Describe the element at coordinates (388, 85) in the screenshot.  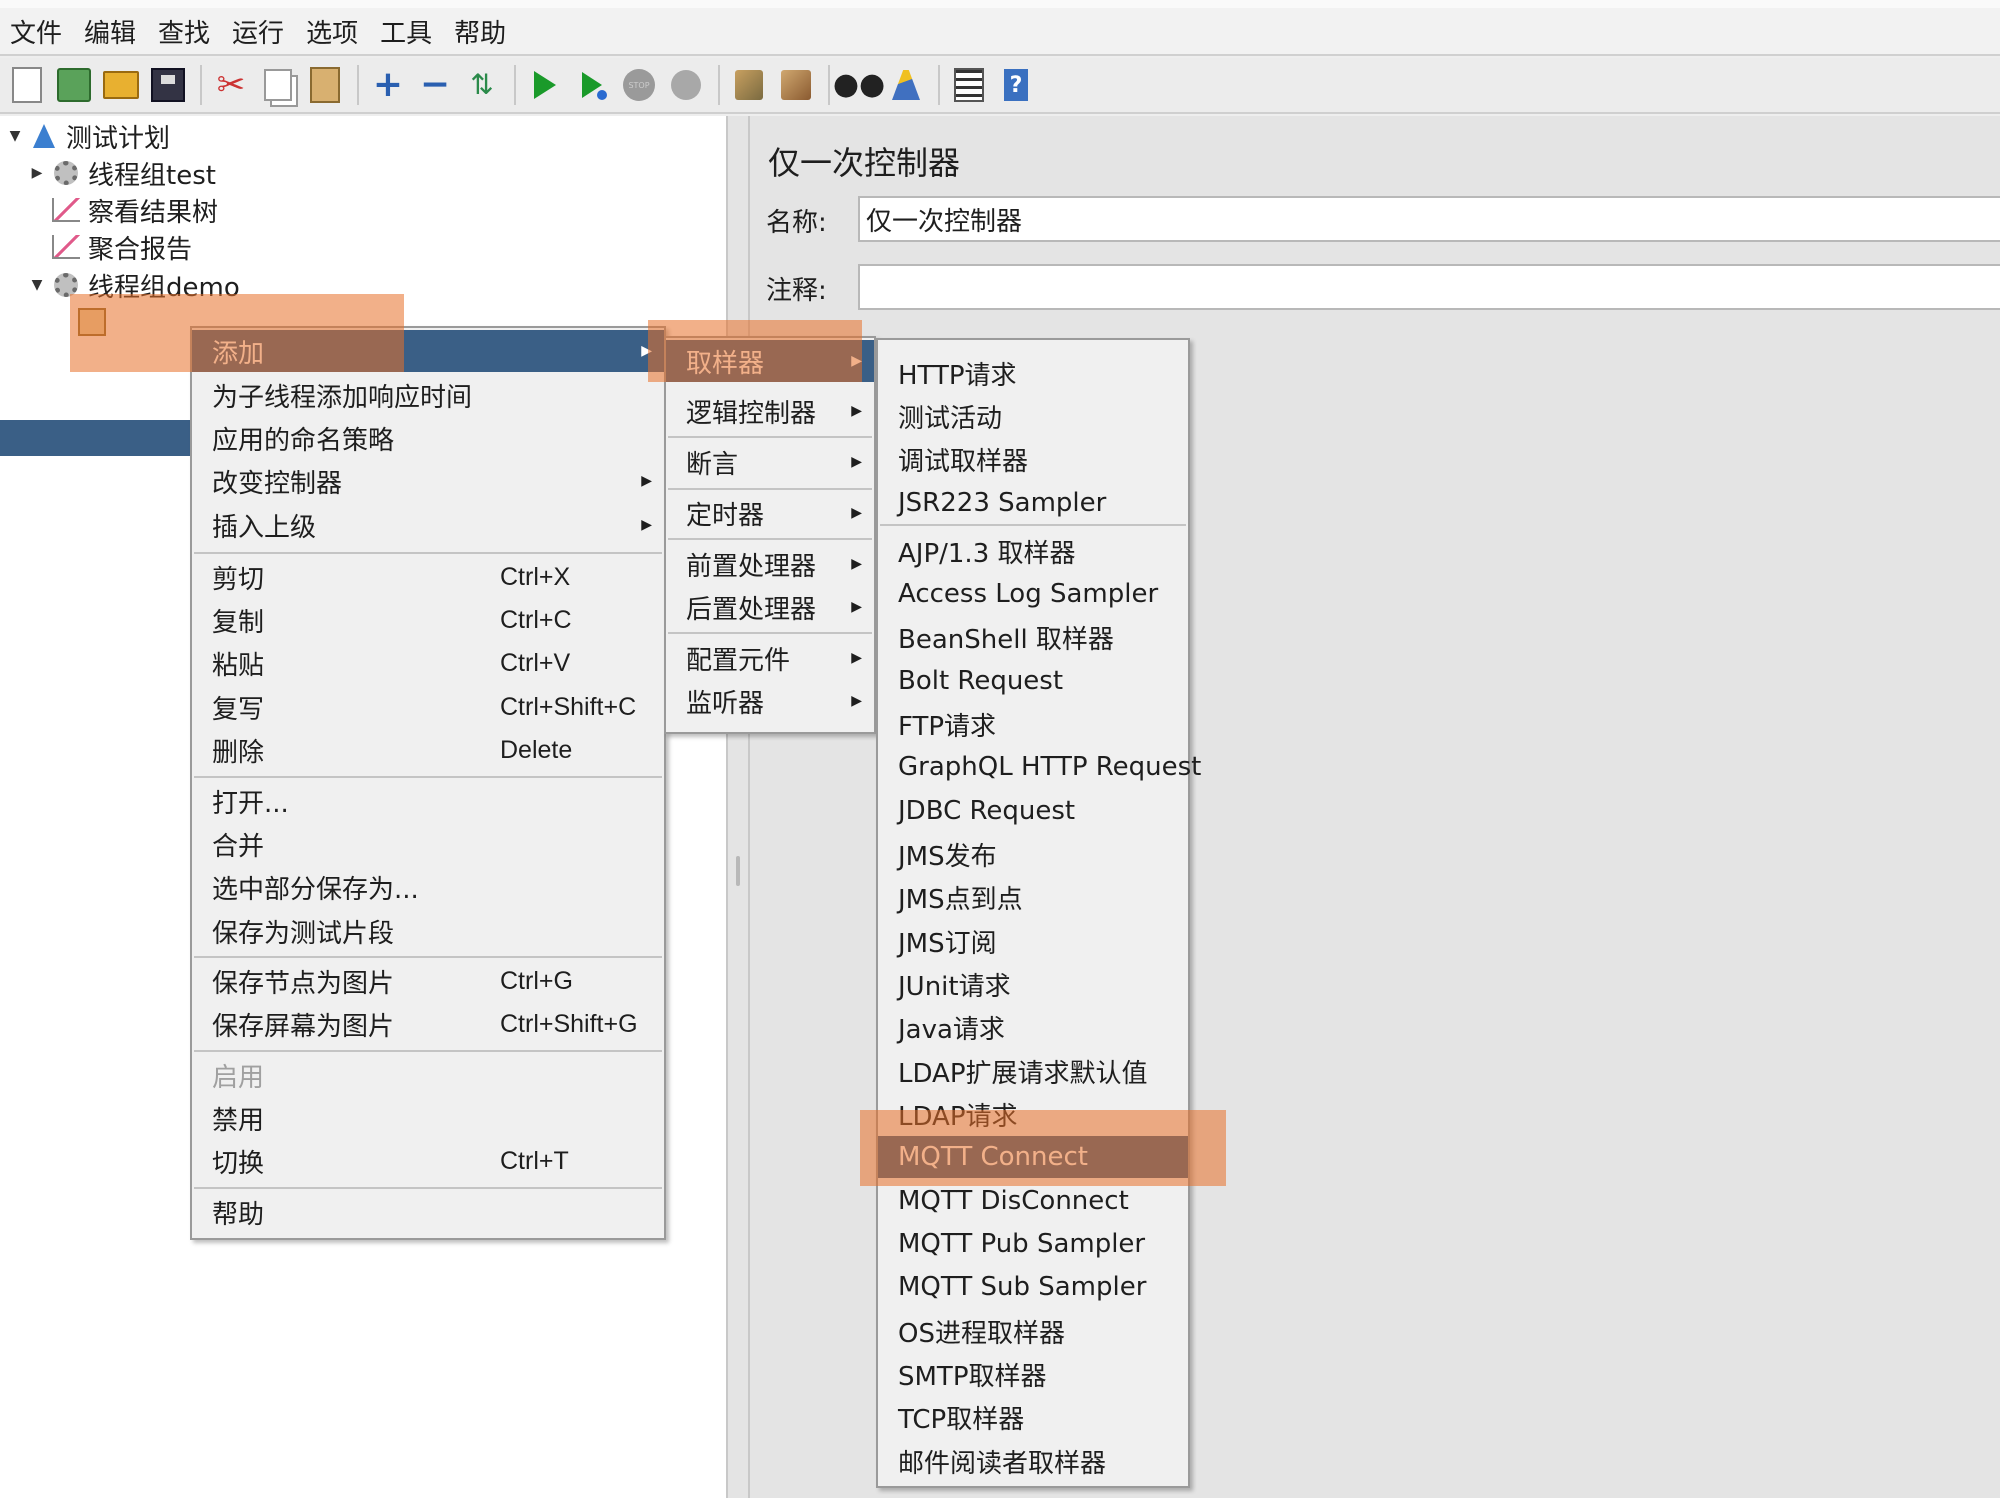
I see `expand-plus-icon: +` at that location.